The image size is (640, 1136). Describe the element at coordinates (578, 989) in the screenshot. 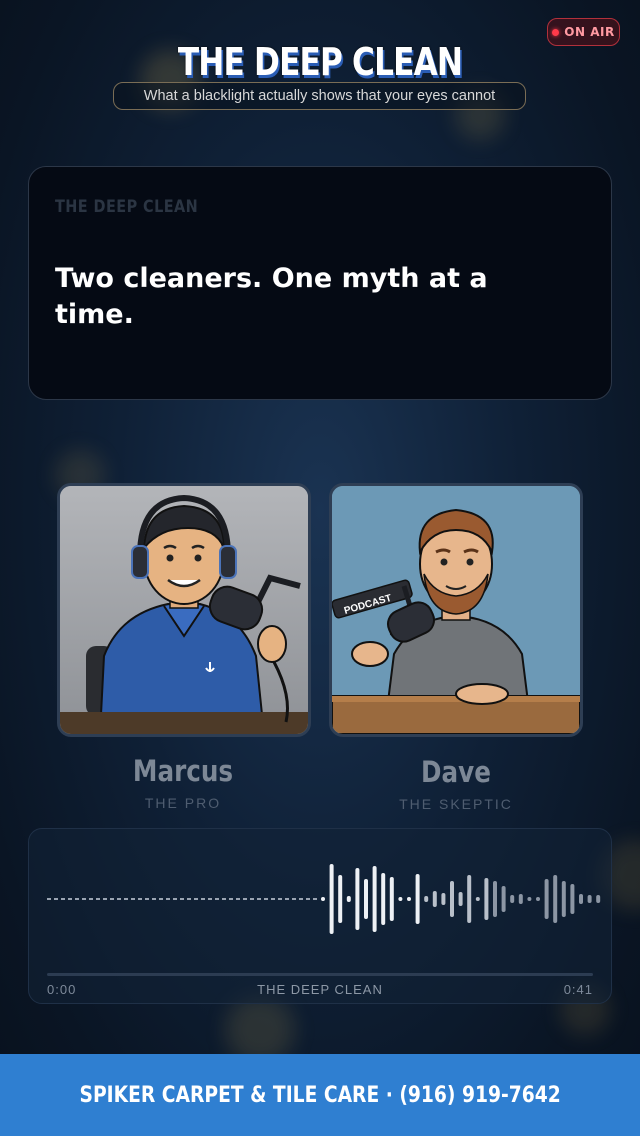

I see `total-duration: 0:41` at that location.